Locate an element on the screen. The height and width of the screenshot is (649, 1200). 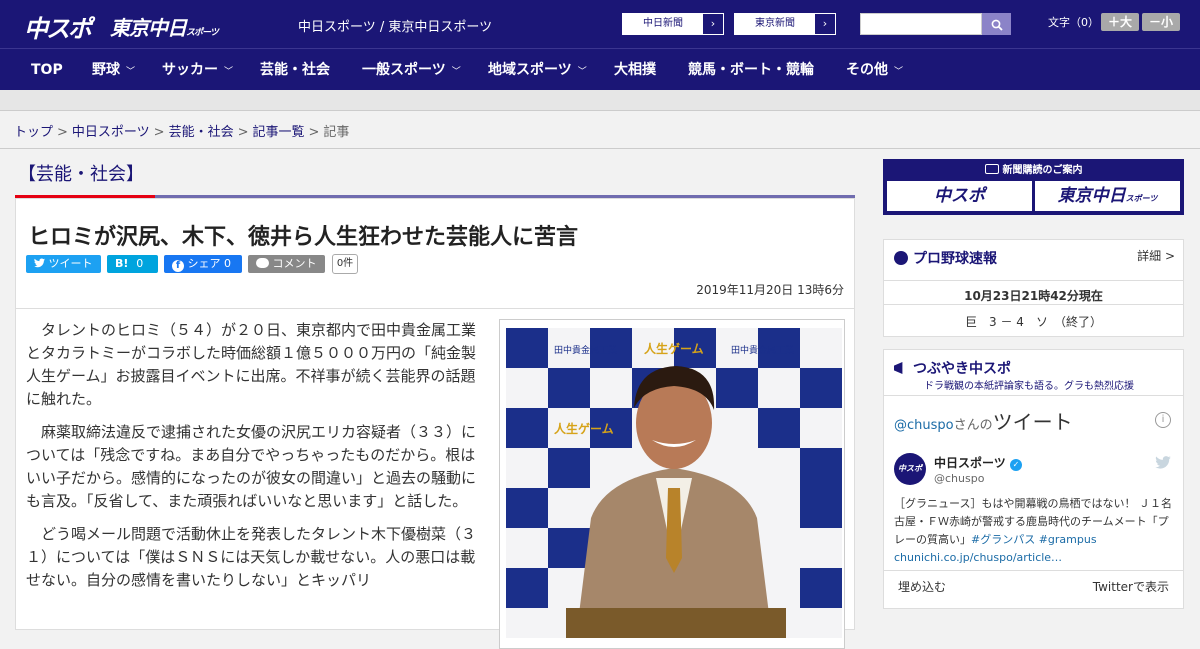
nav-other: その他 ﹀ is located at coordinates (874, 70).